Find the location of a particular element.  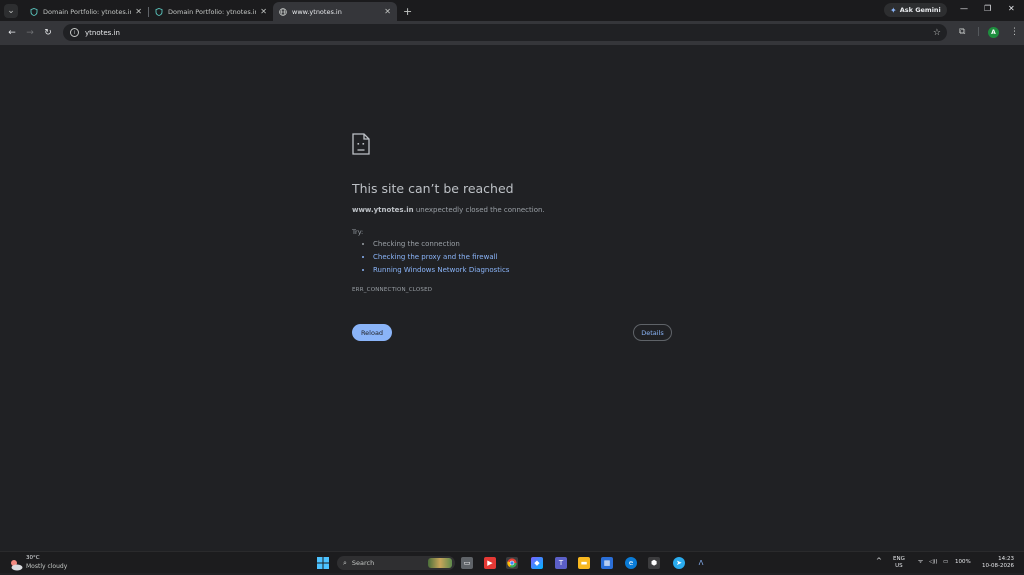

details-button: Details is located at coordinates (652, 332).